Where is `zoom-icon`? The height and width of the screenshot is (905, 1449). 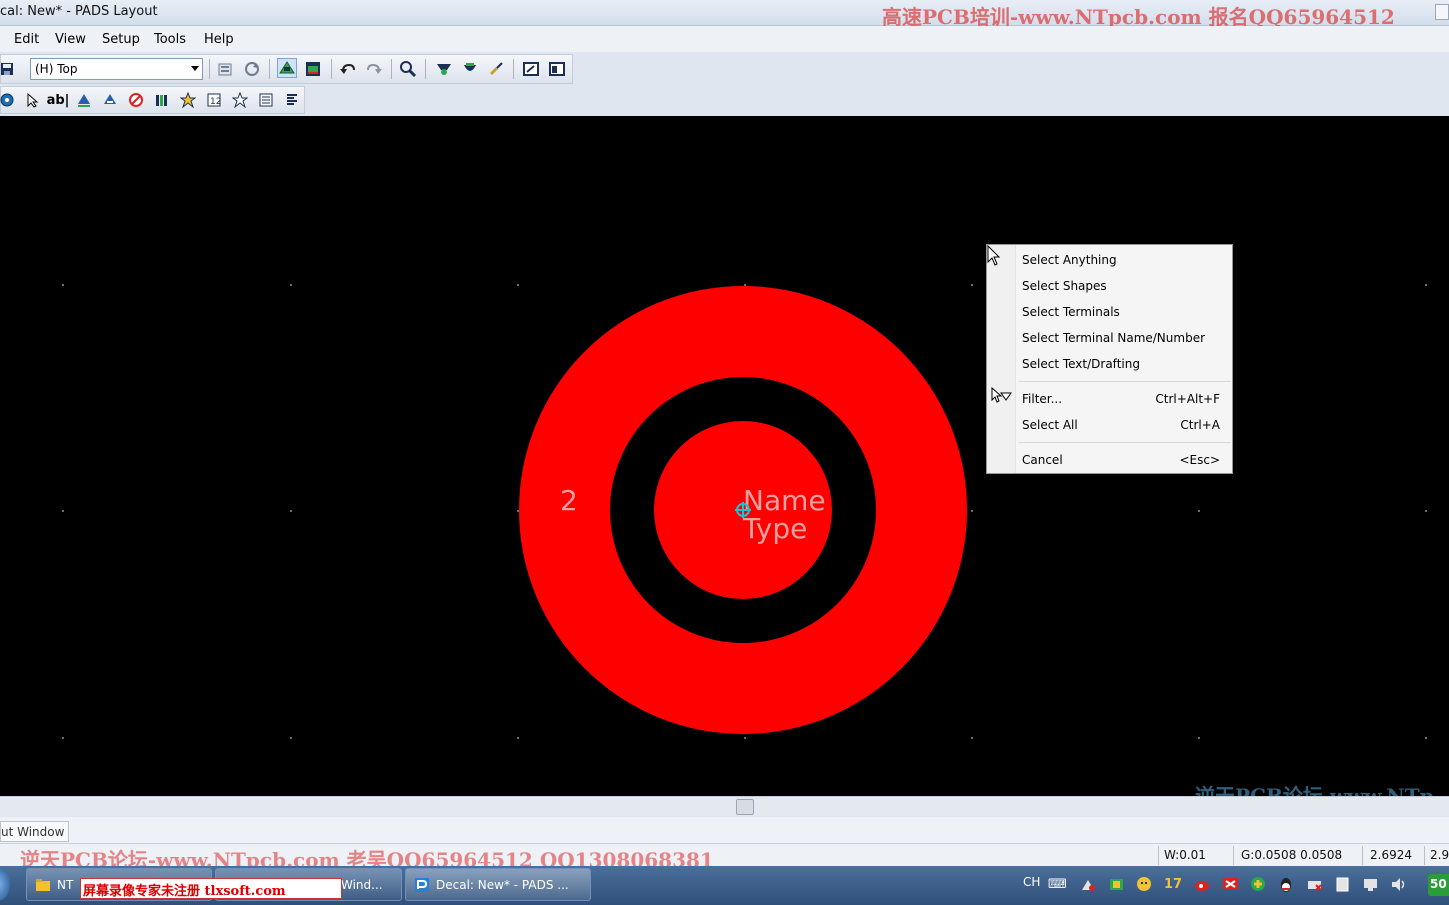 zoom-icon is located at coordinates (408, 69).